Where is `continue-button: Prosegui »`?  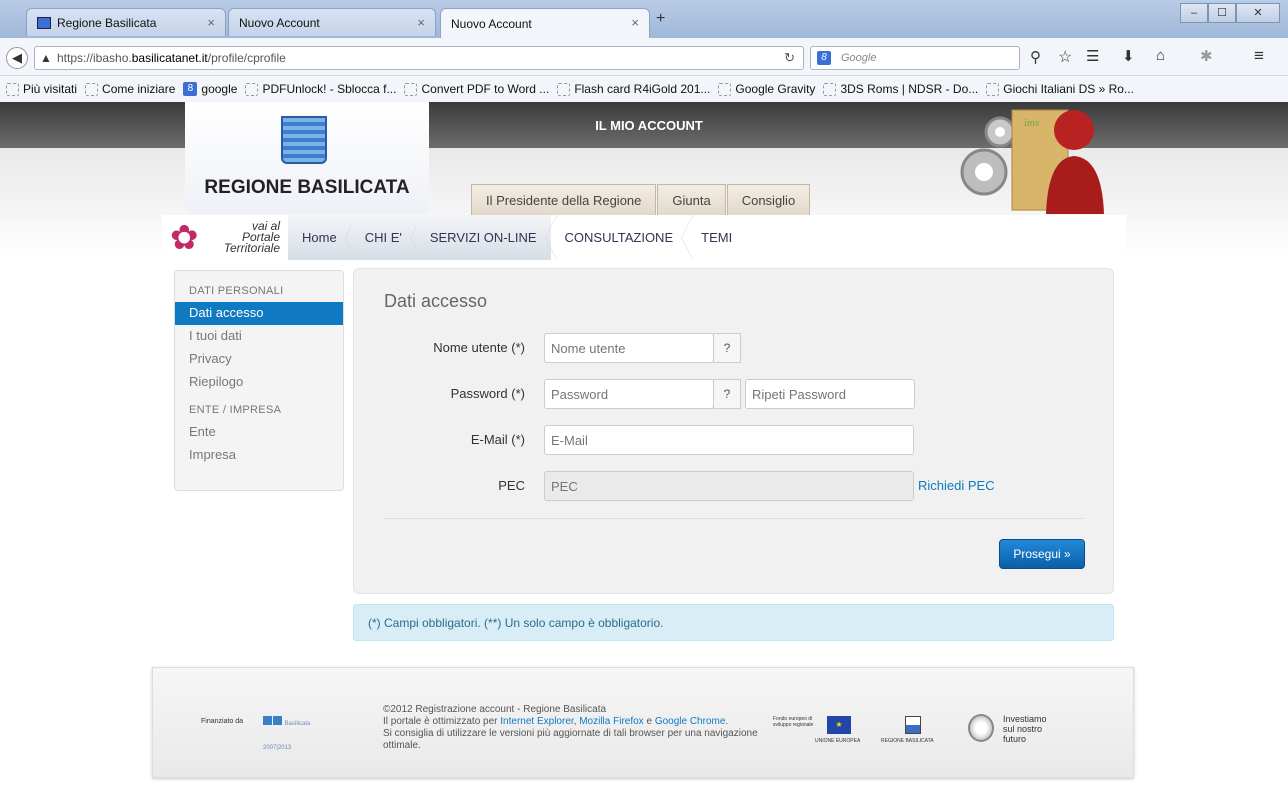
continue-button: Prosegui » is located at coordinates (1042, 554).